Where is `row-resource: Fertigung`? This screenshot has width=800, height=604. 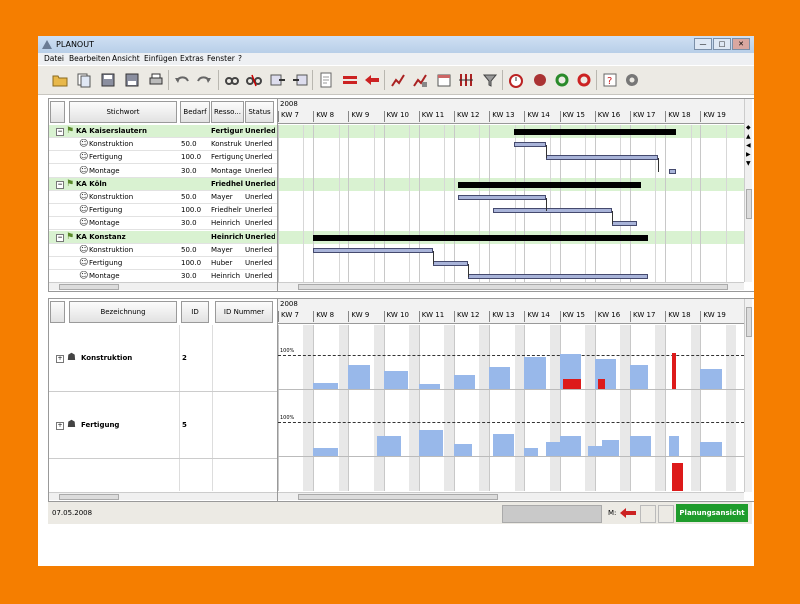
row-resource: Fertigung is located at coordinates (227, 157).